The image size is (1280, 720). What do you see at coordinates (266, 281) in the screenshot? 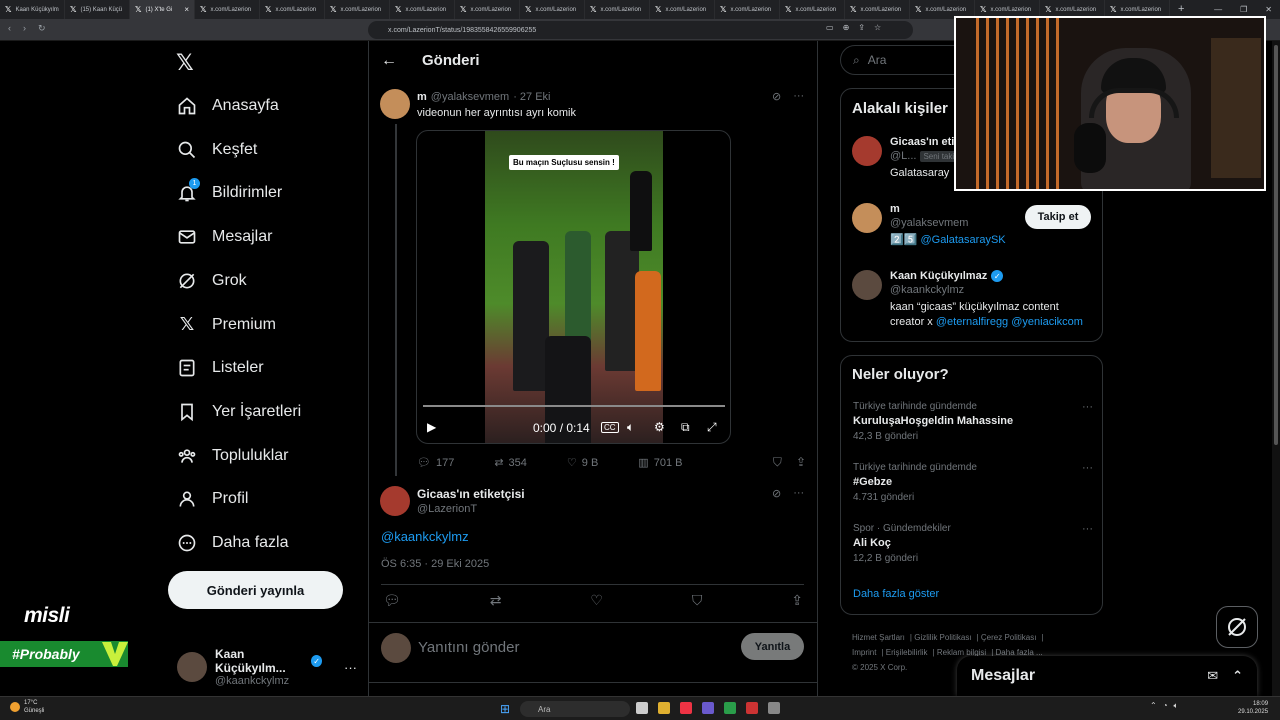
I see `nav-item-grok: Grok` at bounding box center [266, 281].